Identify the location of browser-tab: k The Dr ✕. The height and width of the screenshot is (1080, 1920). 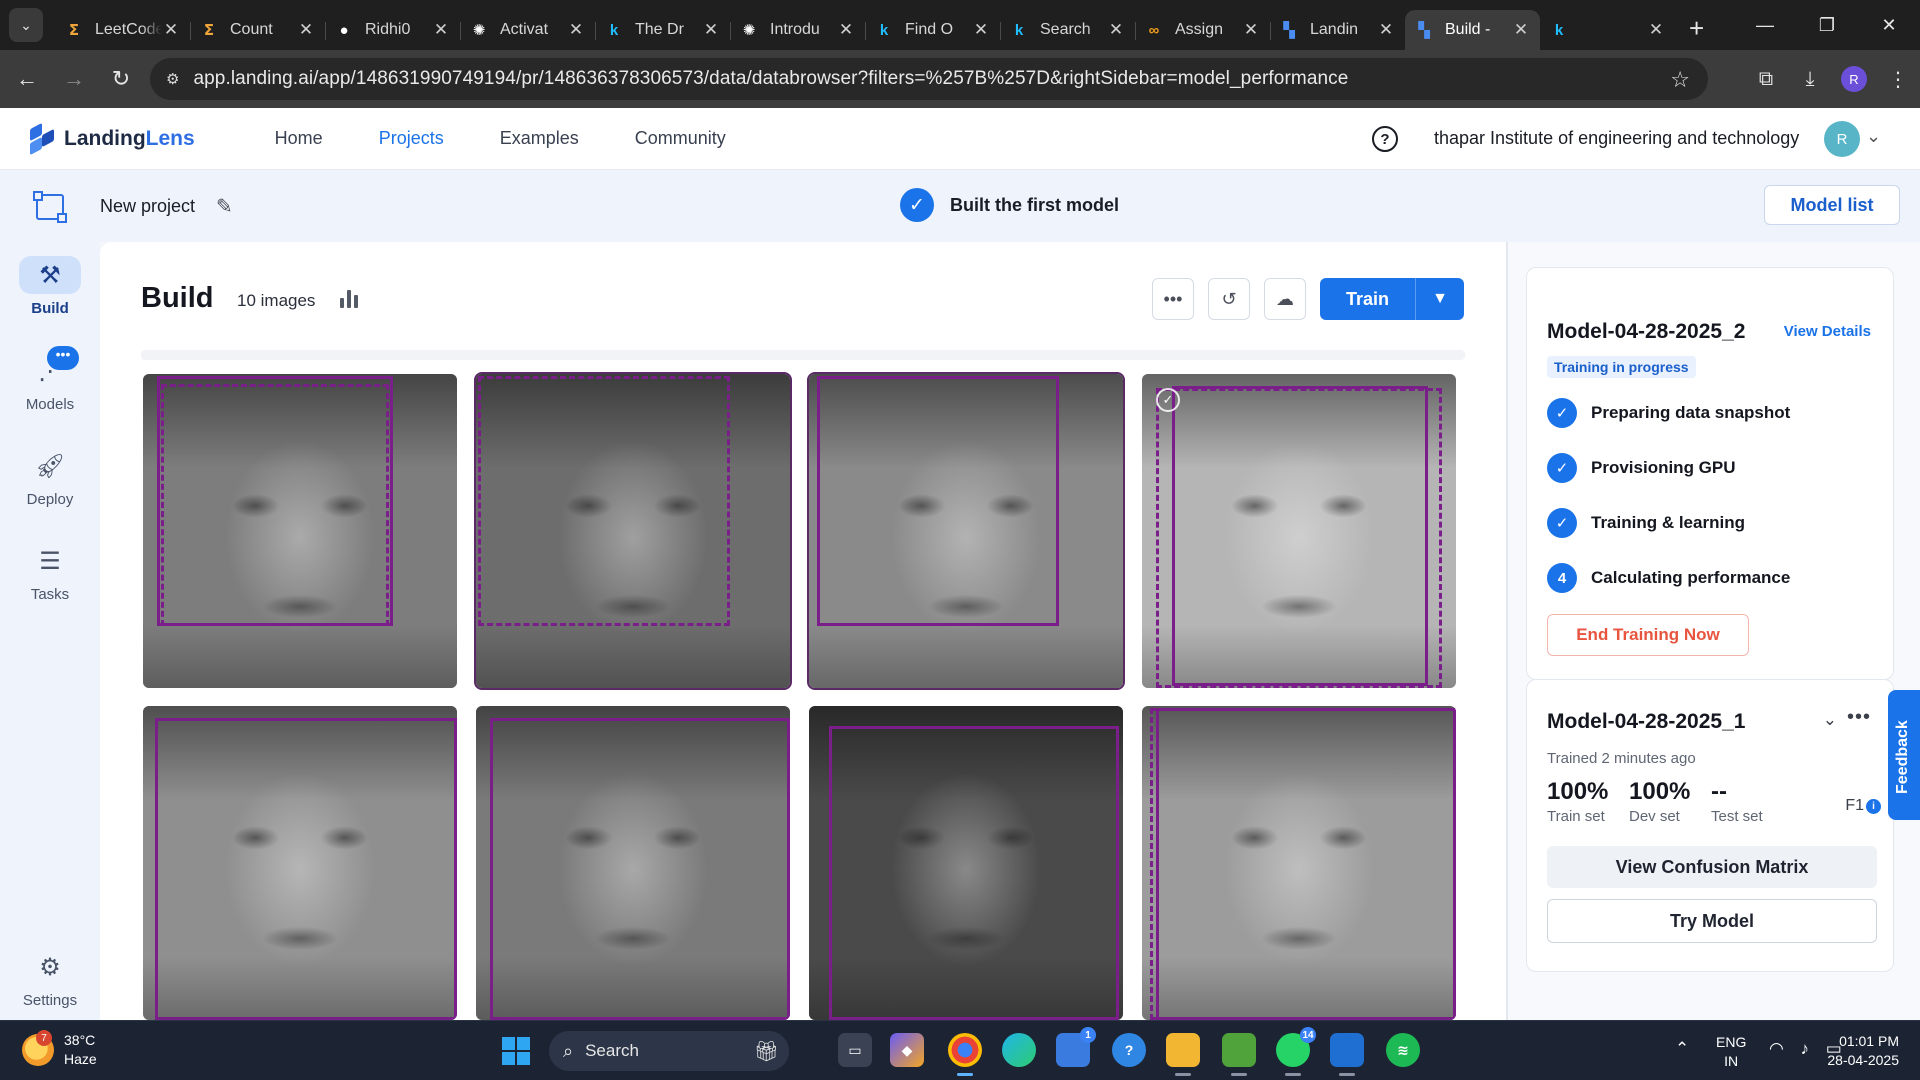
(662, 30).